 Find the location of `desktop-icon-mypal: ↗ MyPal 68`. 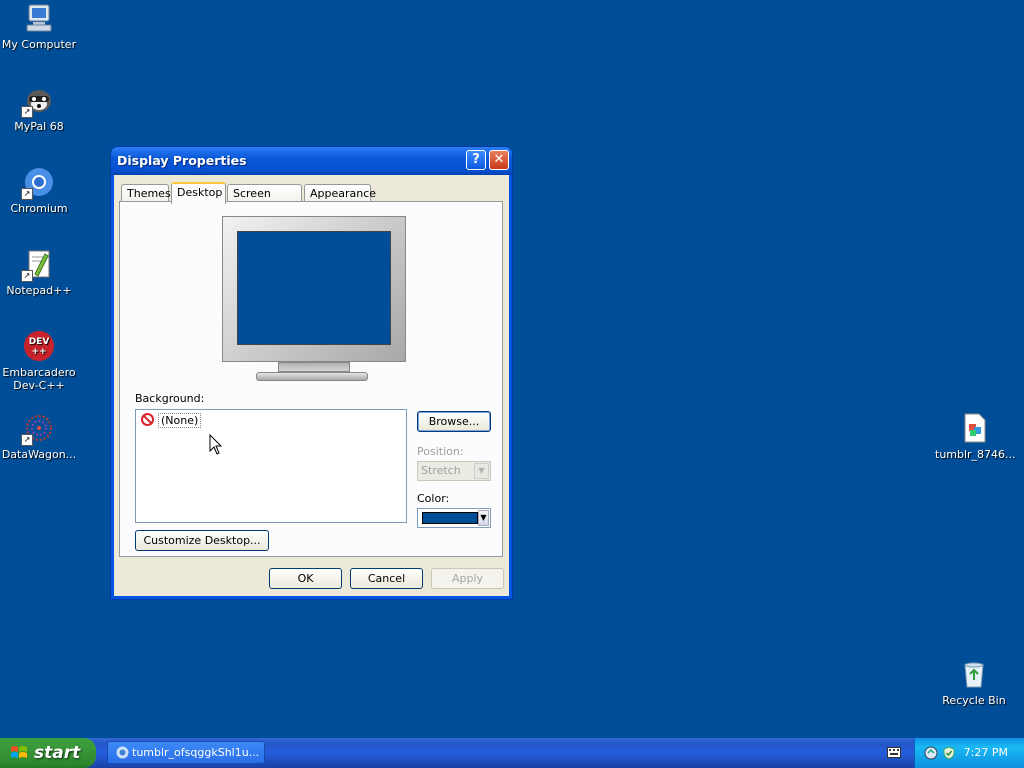

desktop-icon-mypal: ↗ MyPal 68 is located at coordinates (39, 108).